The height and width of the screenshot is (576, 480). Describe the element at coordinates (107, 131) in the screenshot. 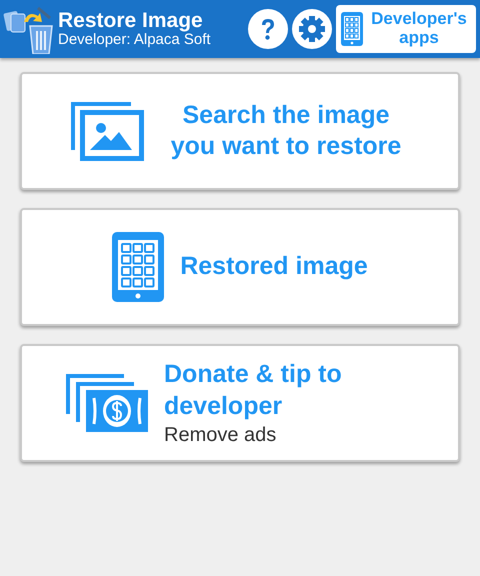

I see `image-gallery-icon` at that location.